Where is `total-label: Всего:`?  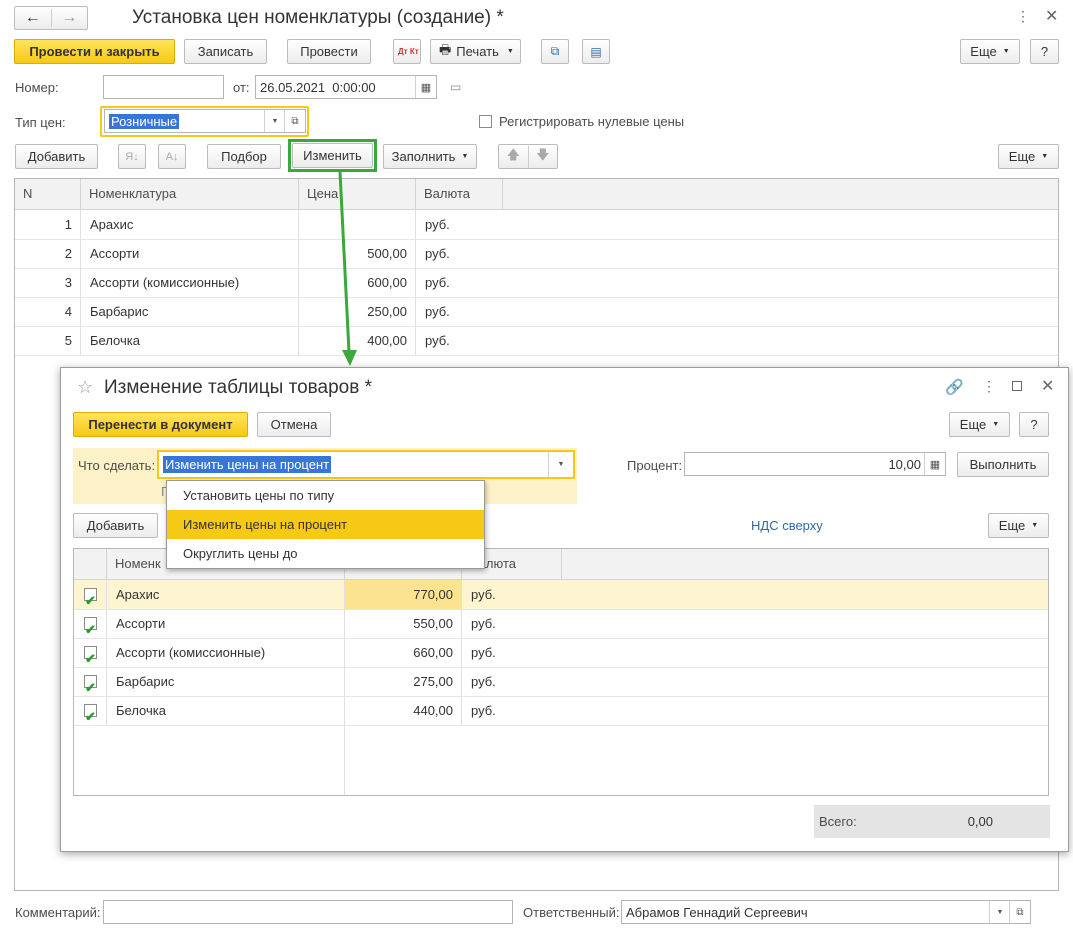
total-label: Всего: is located at coordinates (838, 821).